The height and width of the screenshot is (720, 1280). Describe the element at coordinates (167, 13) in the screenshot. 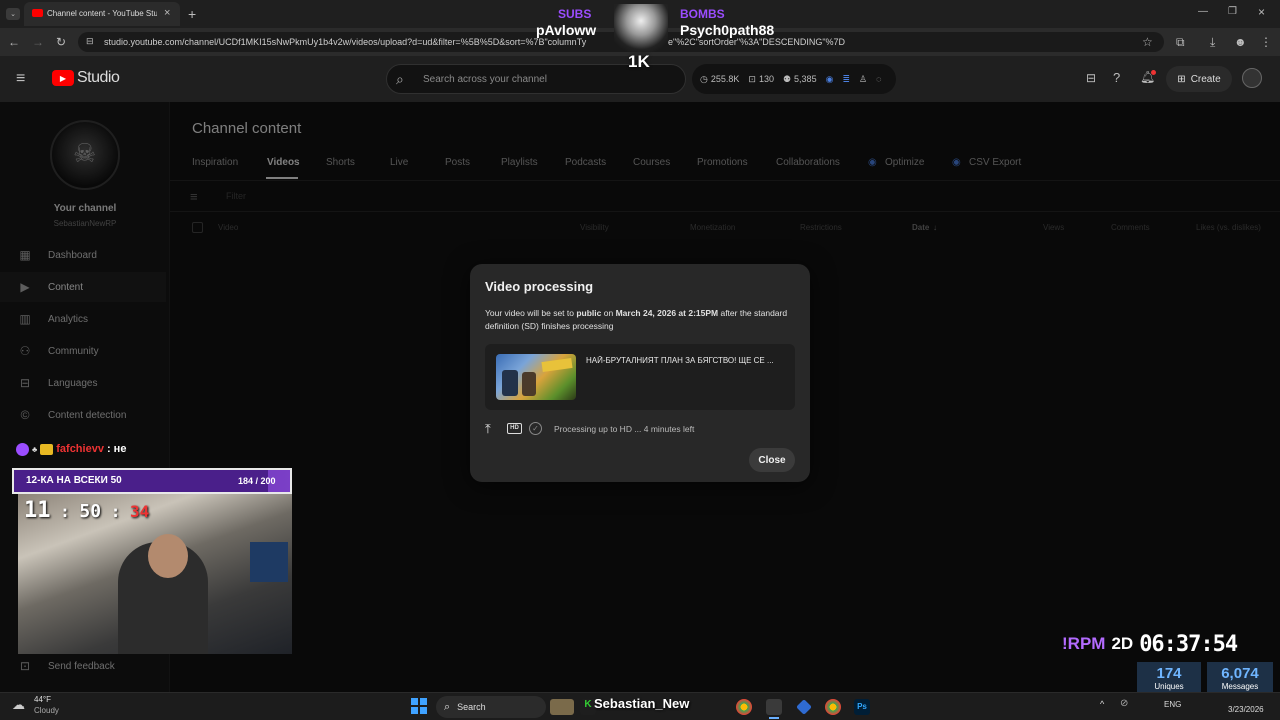

I see `close-tab-icon: ×` at that location.